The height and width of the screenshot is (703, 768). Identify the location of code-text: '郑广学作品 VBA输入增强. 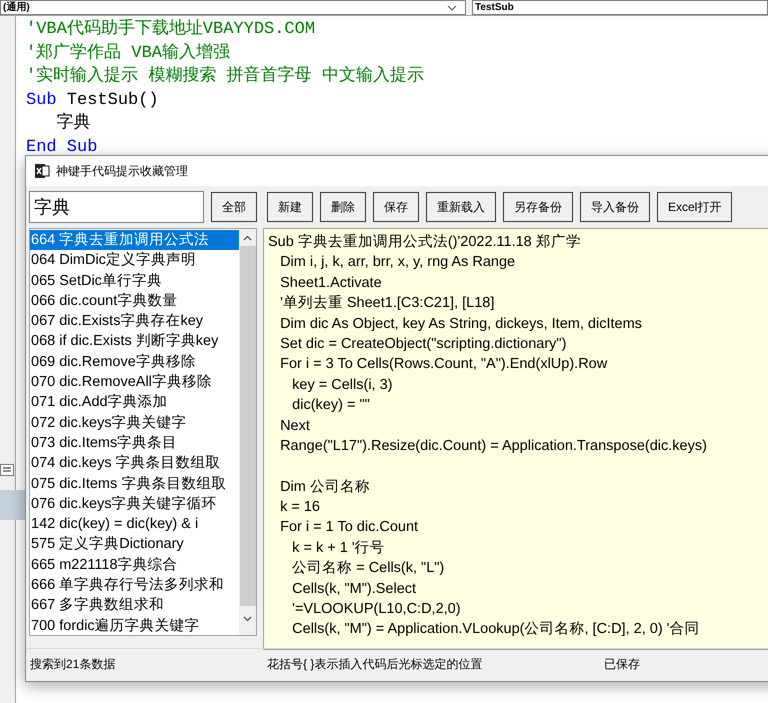
(128, 53).